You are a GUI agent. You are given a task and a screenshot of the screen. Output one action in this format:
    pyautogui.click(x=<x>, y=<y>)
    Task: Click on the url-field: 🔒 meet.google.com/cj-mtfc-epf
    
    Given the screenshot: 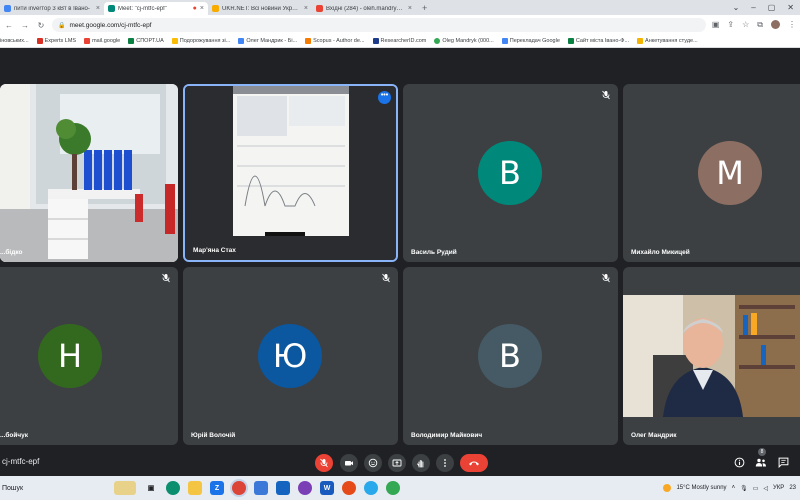 What is the action you would take?
    pyautogui.click(x=379, y=25)
    